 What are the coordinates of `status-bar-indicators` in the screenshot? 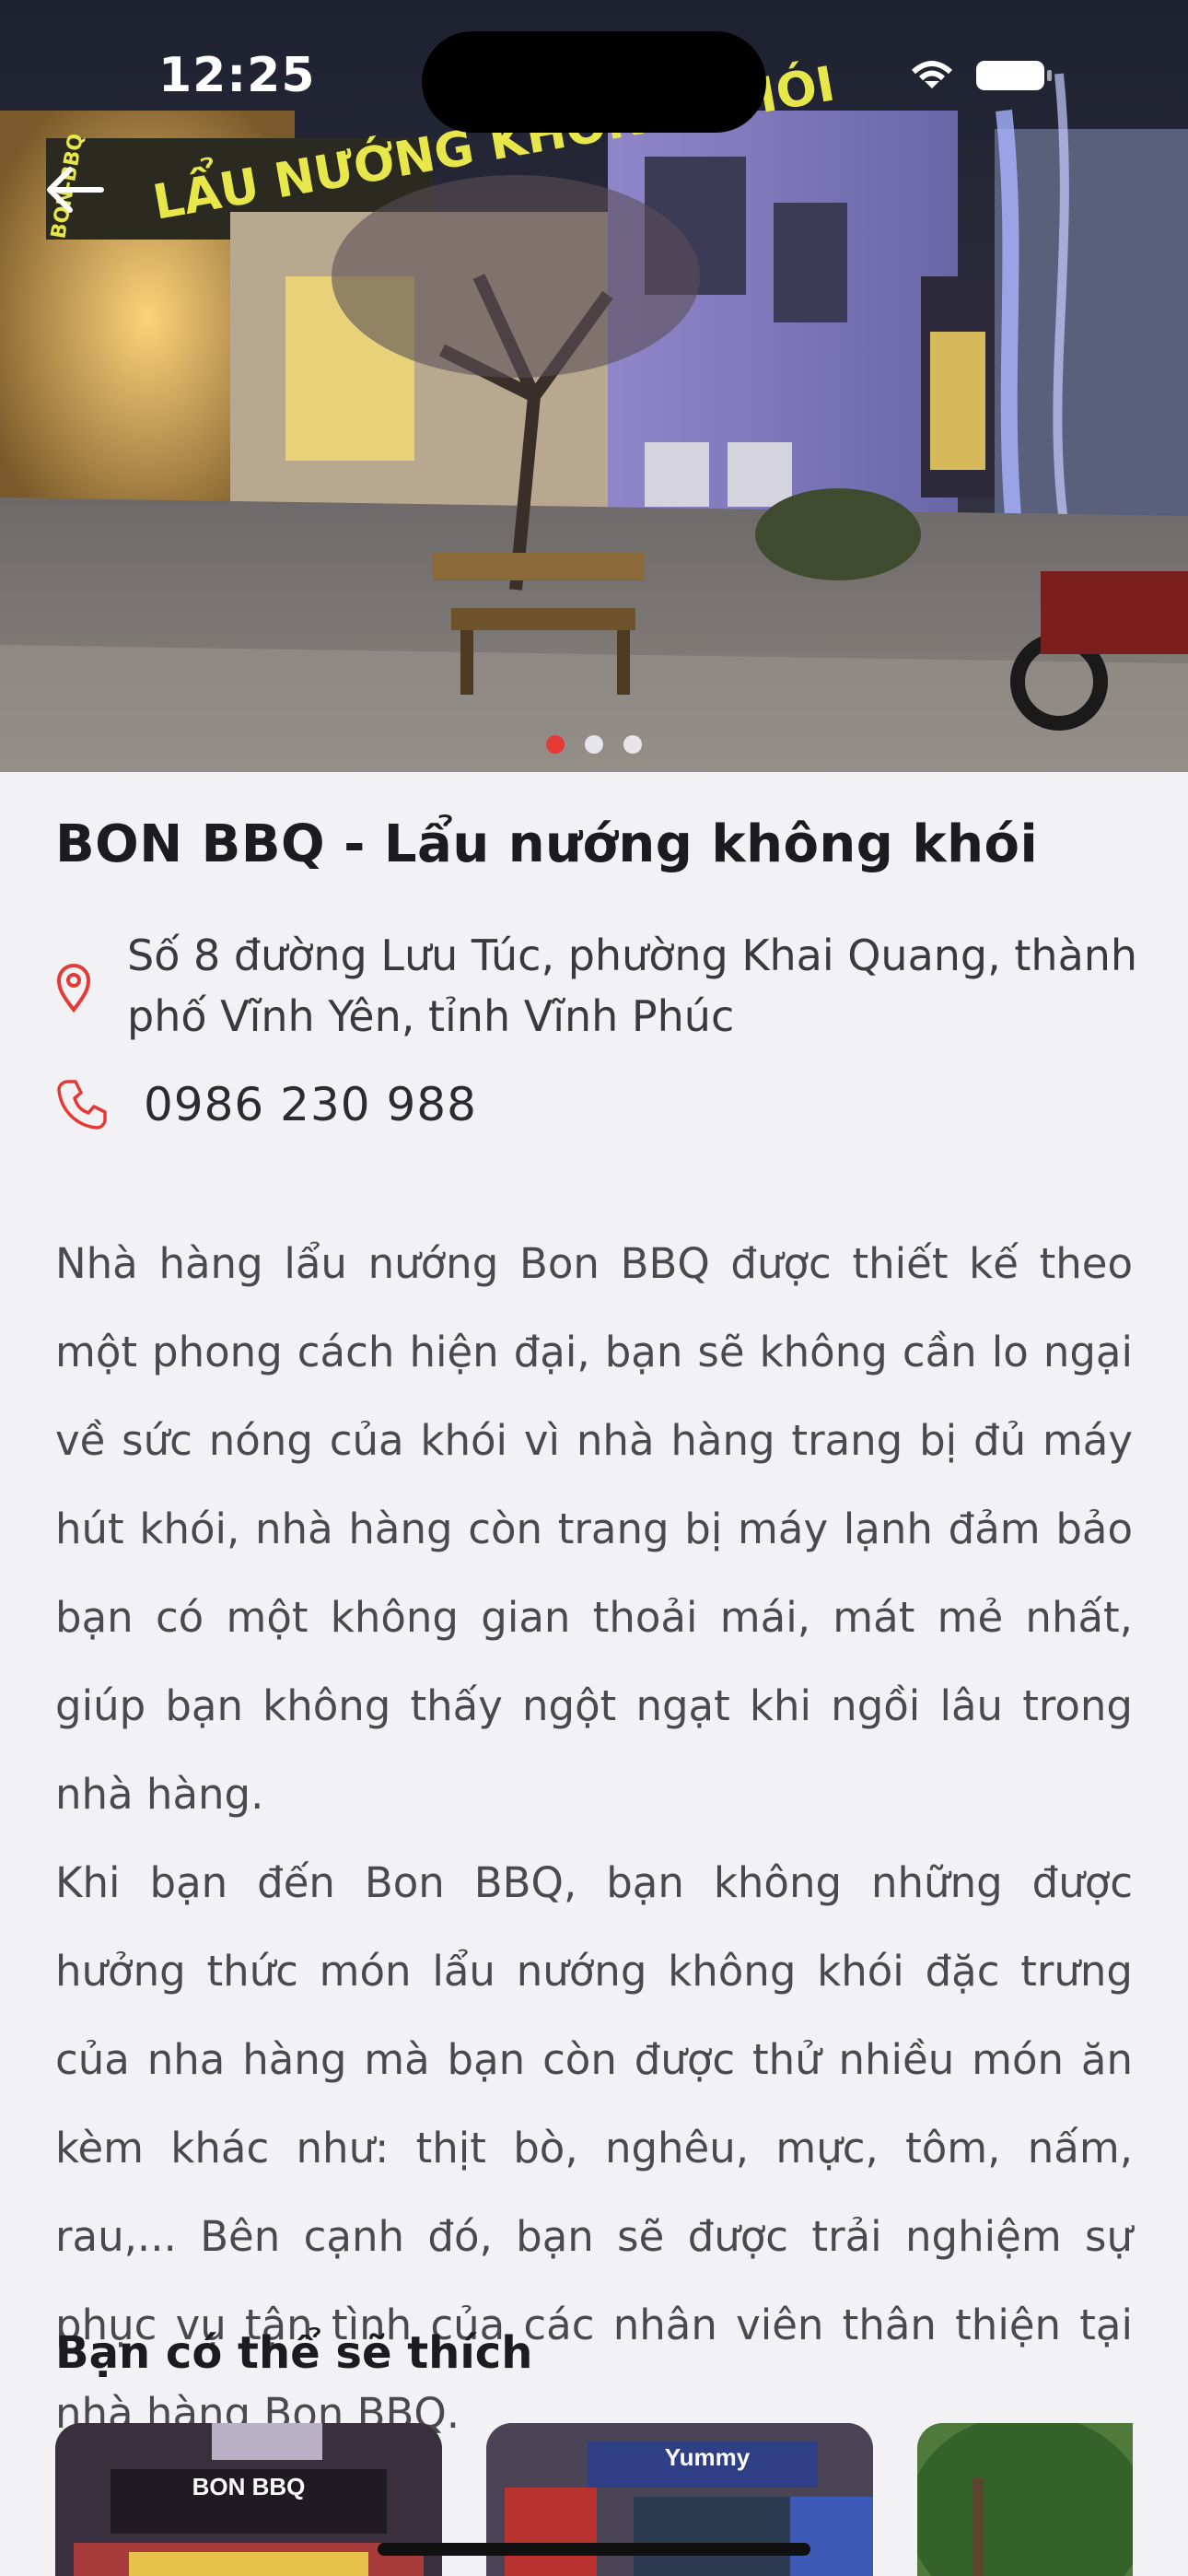 It's located at (985, 75).